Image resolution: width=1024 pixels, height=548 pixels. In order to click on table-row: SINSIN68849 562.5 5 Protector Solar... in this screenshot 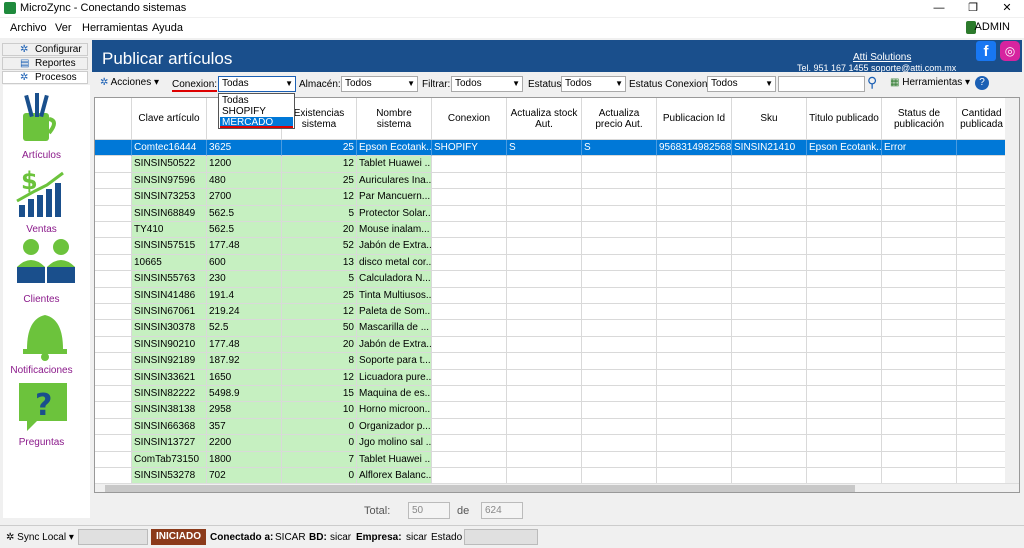, I will do `click(557, 213)`.